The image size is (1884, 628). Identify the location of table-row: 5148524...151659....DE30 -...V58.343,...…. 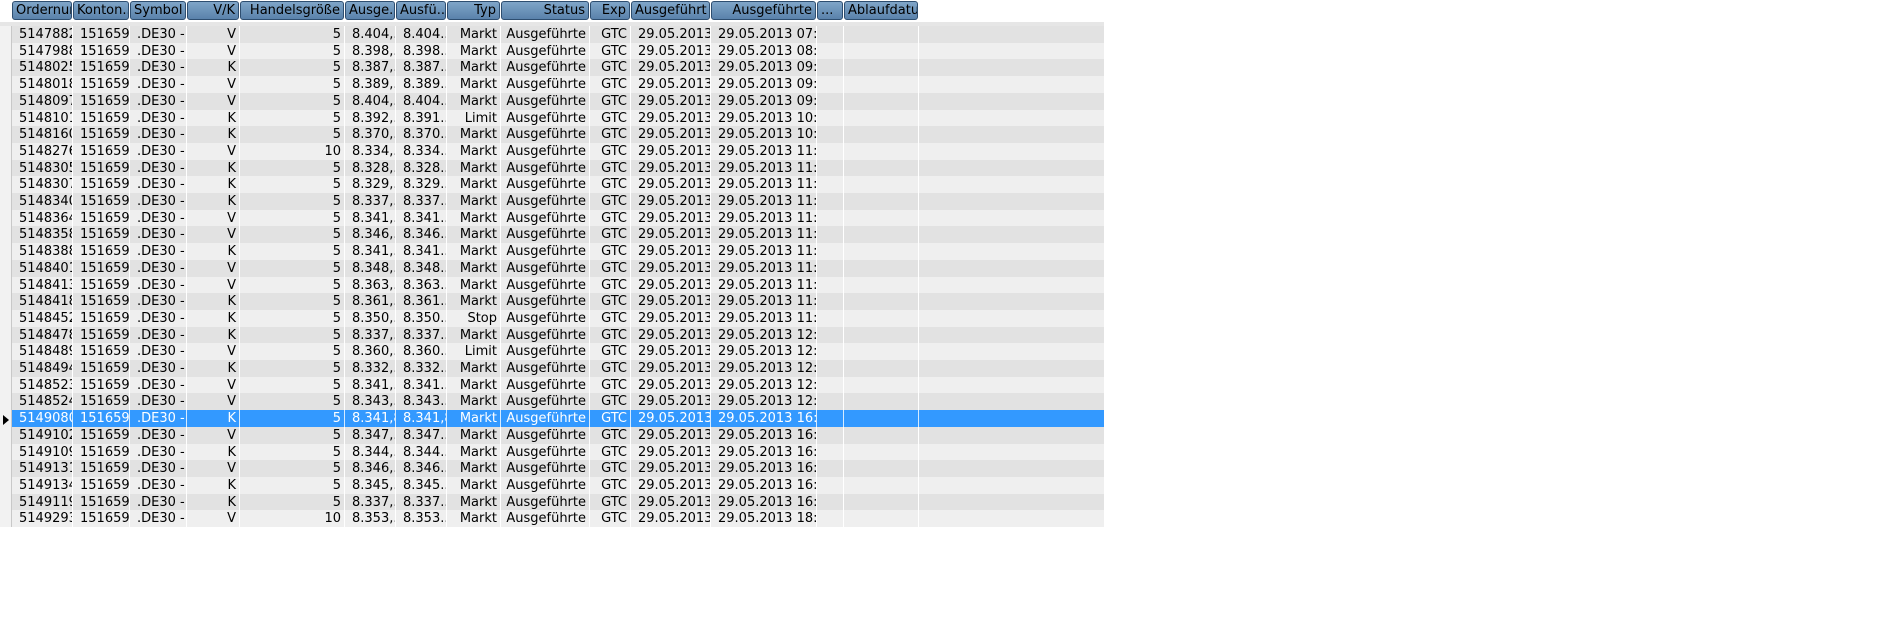
(552, 402).